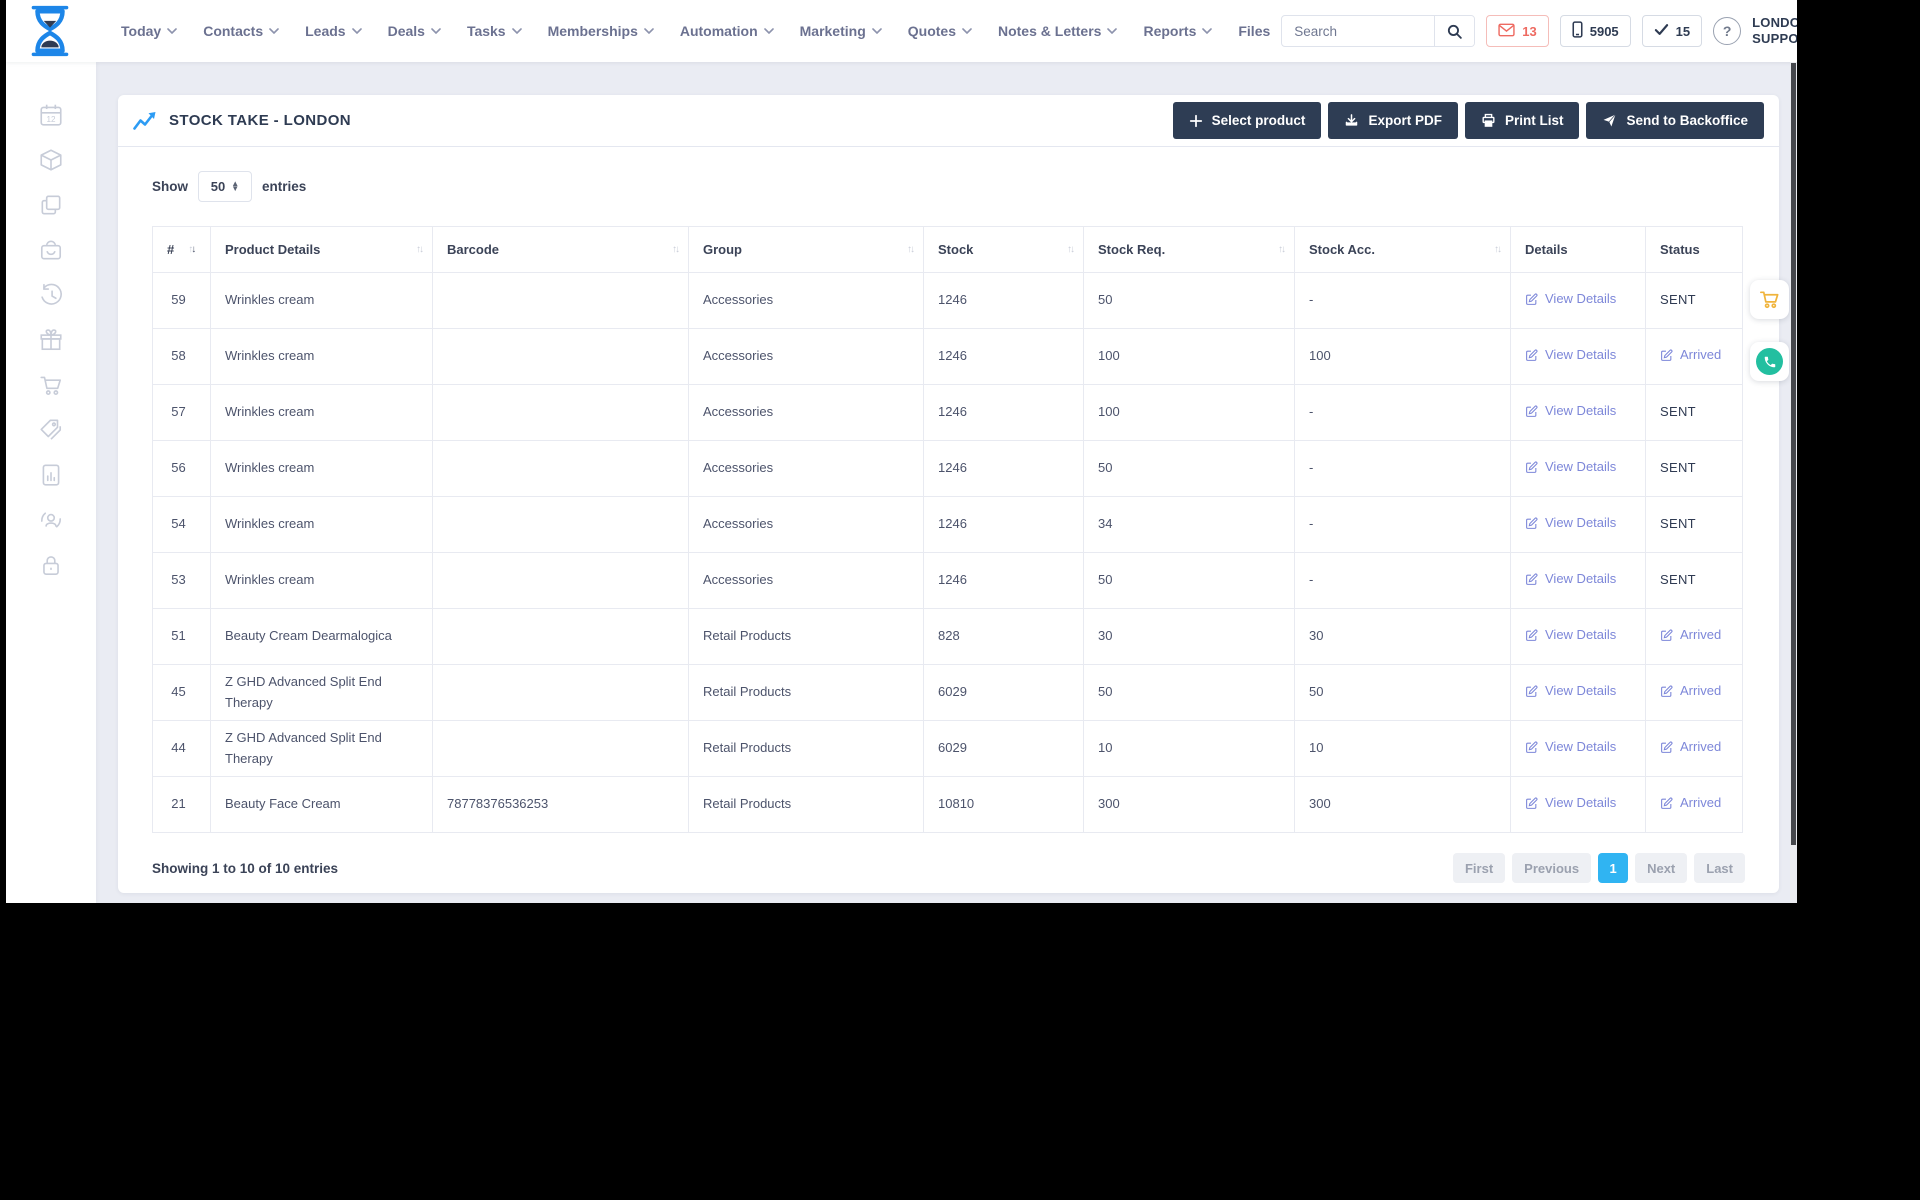 This screenshot has height=1200, width=1920. Describe the element at coordinates (1003, 249) in the screenshot. I see `column-header-stock: Stock ↑ ↓` at that location.